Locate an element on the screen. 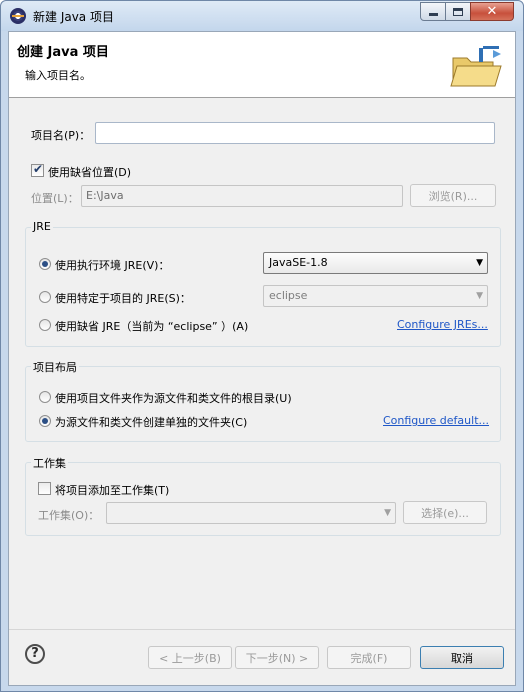  default-jre-label: 使用缺省 JRE（当前为 “eclipse” ）(A) is located at coordinates (152, 326).